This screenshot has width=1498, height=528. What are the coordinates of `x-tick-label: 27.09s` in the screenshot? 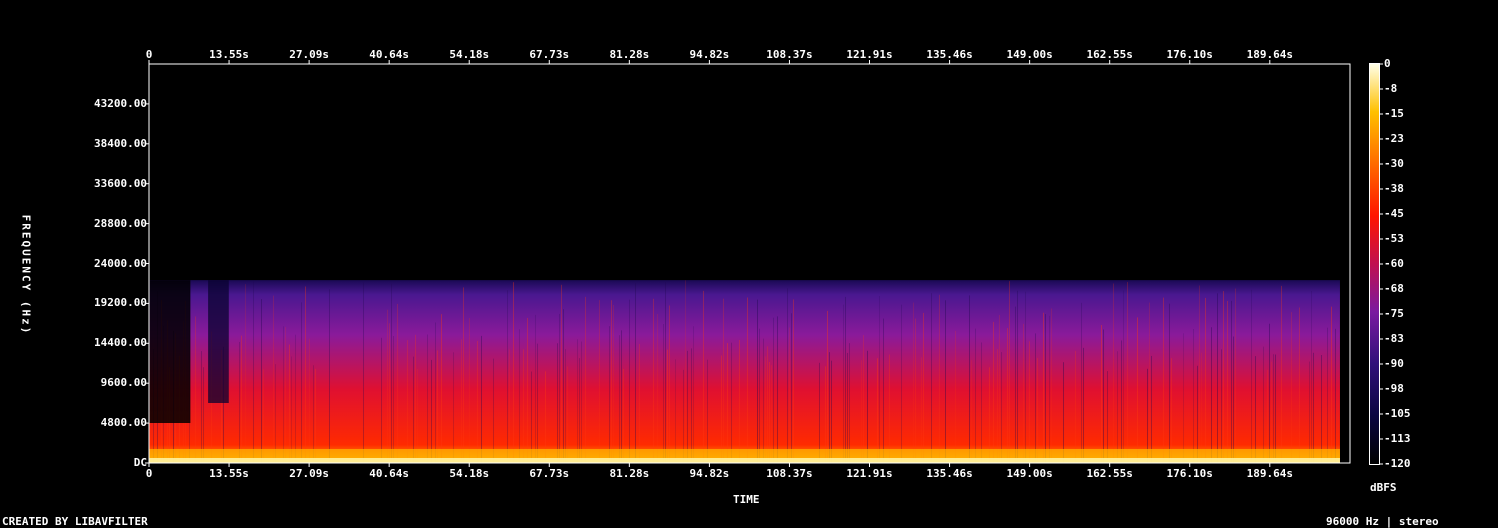 It's located at (309, 473).